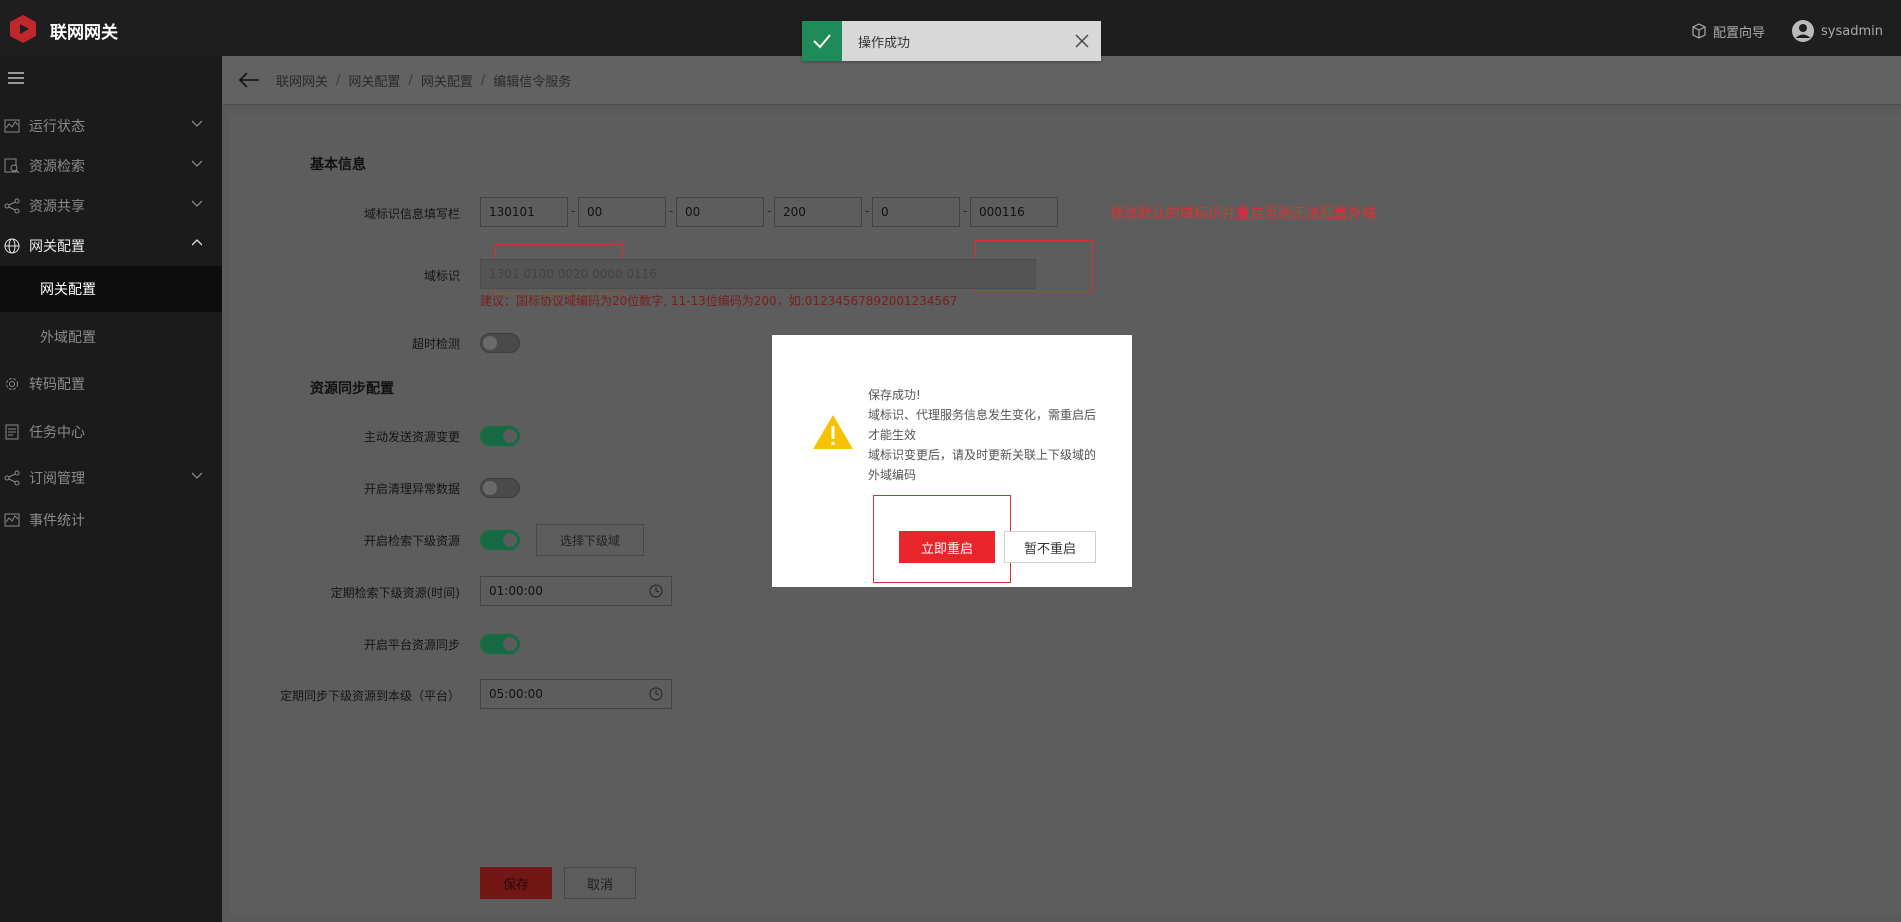  I want to click on periodic-sync-time-input: 05:00:00, so click(576, 694).